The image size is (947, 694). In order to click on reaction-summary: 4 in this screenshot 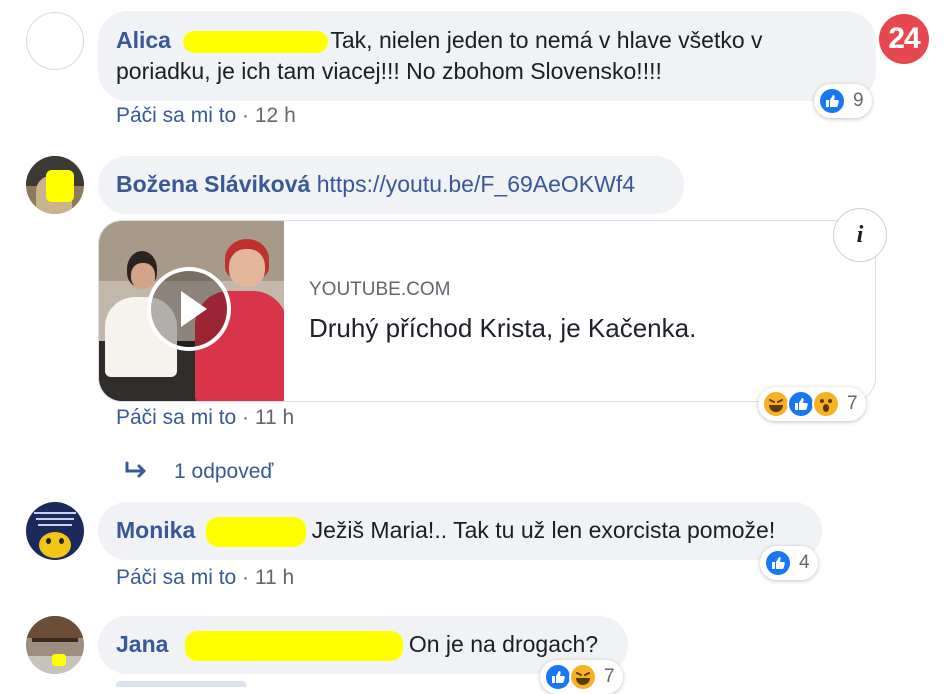, I will do `click(789, 563)`.